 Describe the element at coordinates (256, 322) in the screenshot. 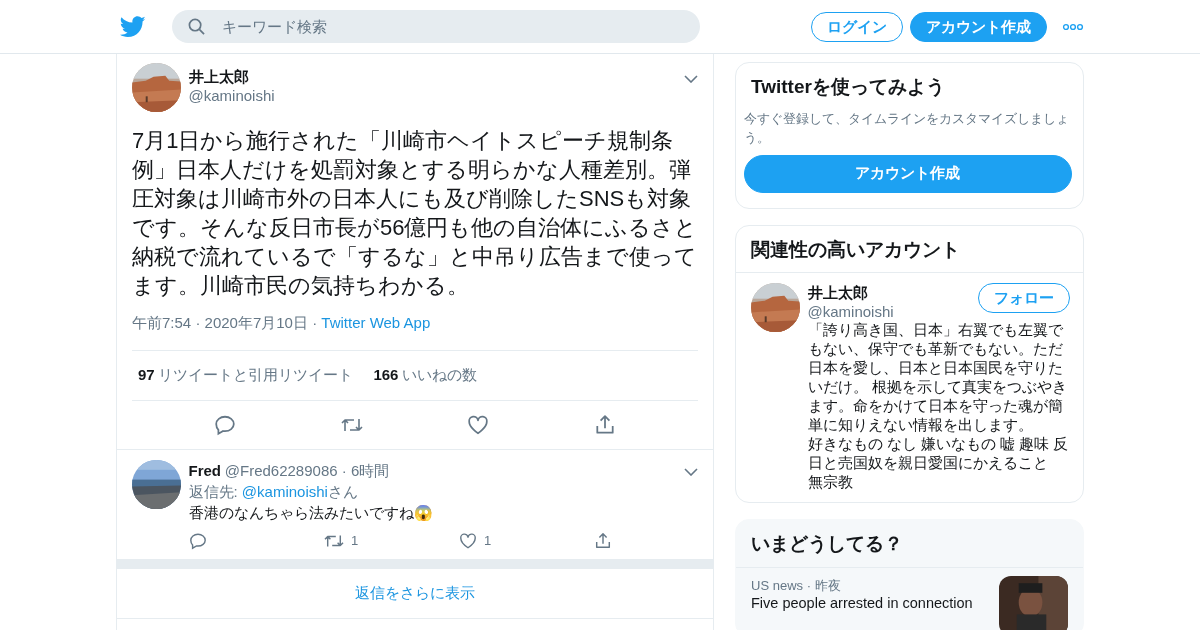

I see `tweet-date: 2020年7月10日` at that location.